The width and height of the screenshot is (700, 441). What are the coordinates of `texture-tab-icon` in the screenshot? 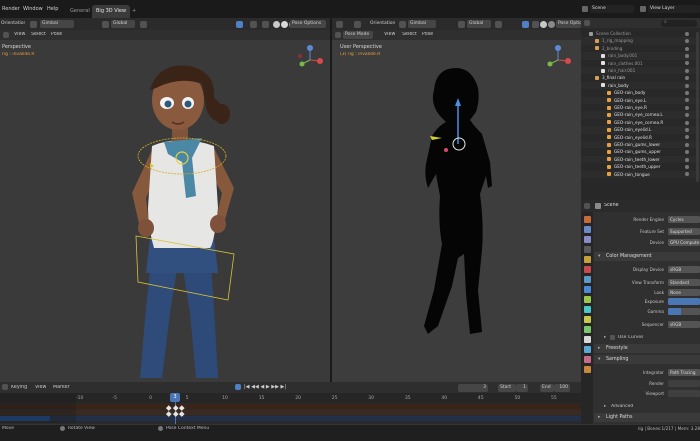 It's located at (587, 369).